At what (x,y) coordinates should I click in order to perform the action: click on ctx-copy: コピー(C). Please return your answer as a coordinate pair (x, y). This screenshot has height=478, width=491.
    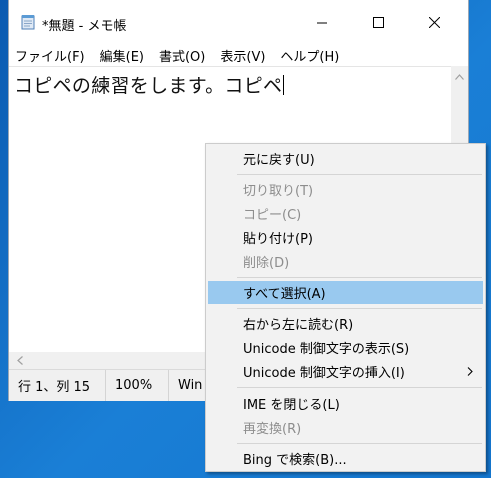
    Looking at the image, I should click on (345, 213).